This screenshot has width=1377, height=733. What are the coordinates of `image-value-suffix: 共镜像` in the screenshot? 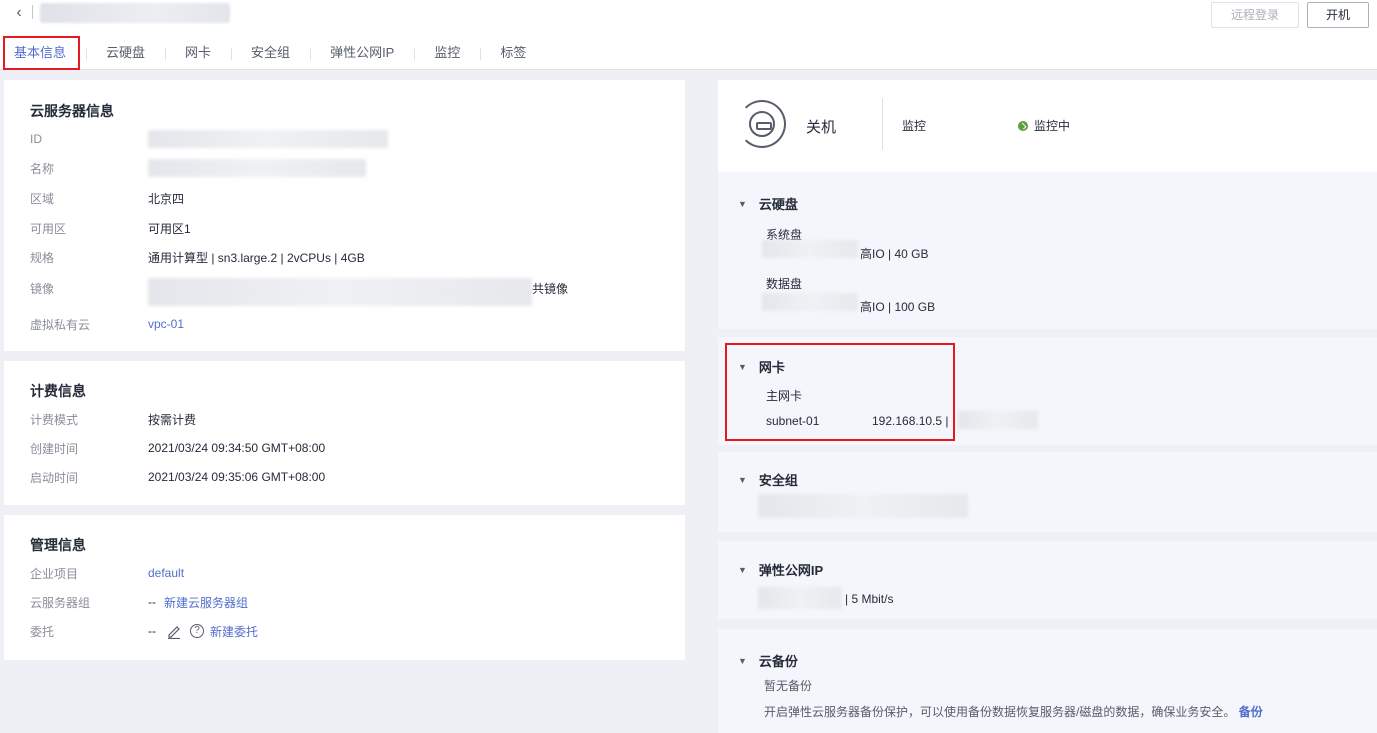 It's located at (550, 288).